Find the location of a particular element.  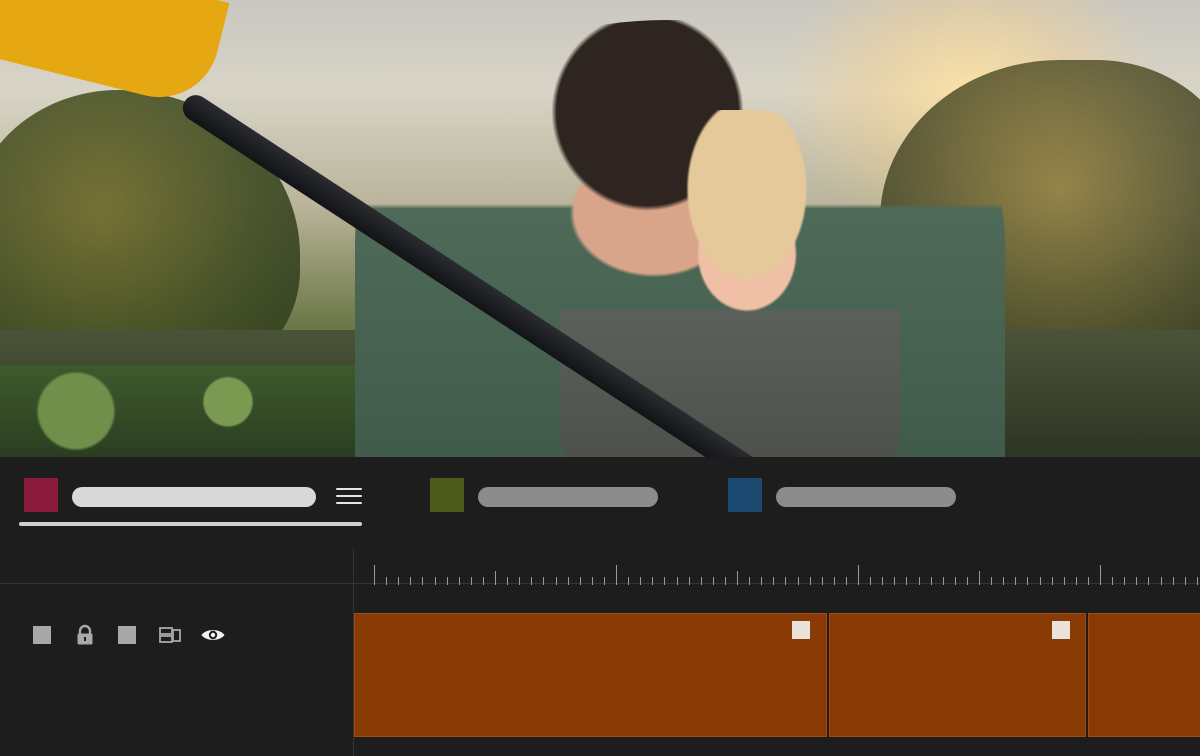

lock-icon is located at coordinates (85, 635).